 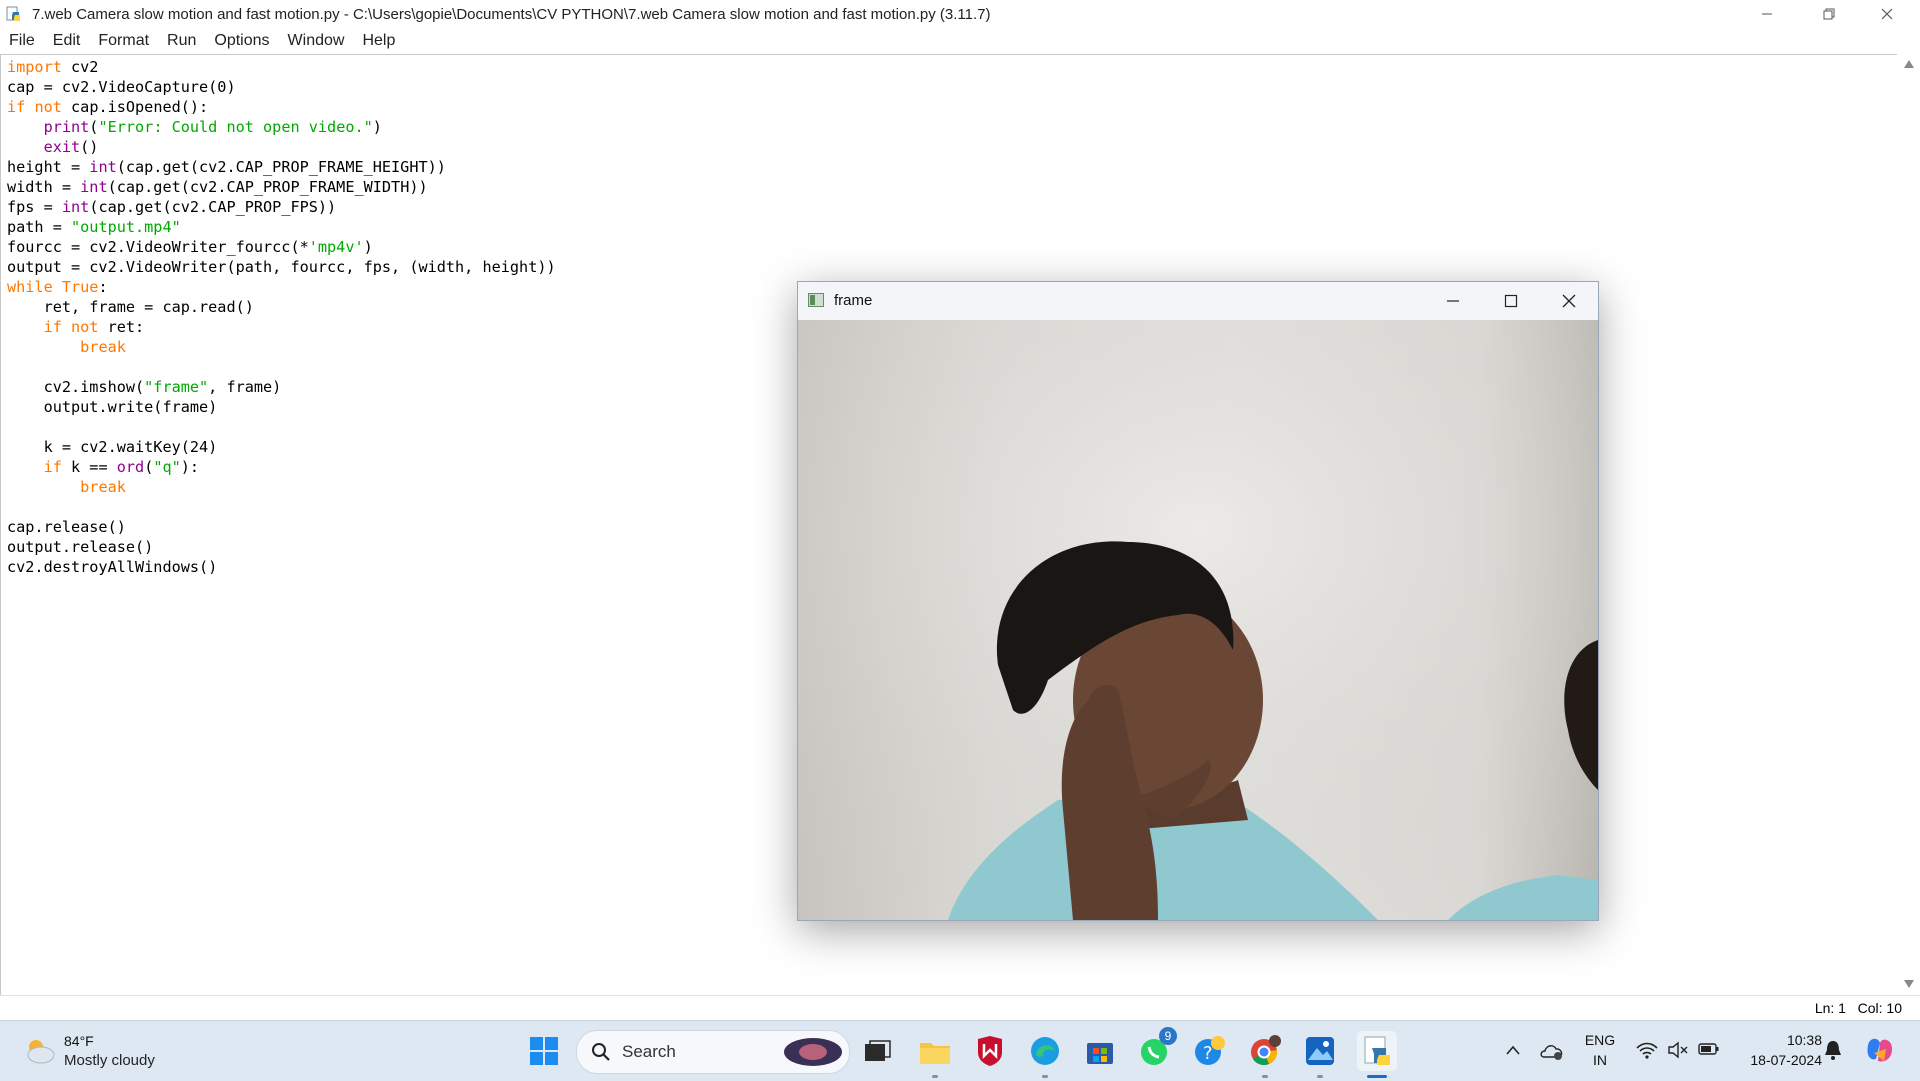 I want to click on code-line: output.write(frame), so click(x=281, y=407).